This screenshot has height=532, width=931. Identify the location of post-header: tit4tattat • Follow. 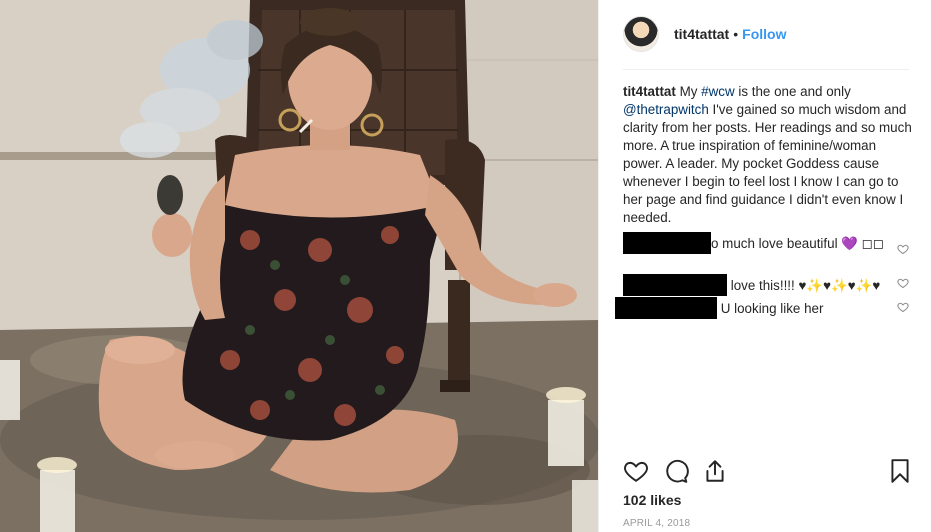
(765, 34).